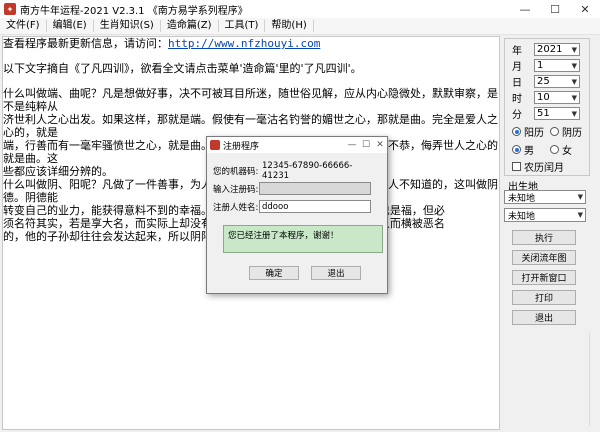  What do you see at coordinates (517, 51) in the screenshot?
I see `year-label: 年` at bounding box center [517, 51].